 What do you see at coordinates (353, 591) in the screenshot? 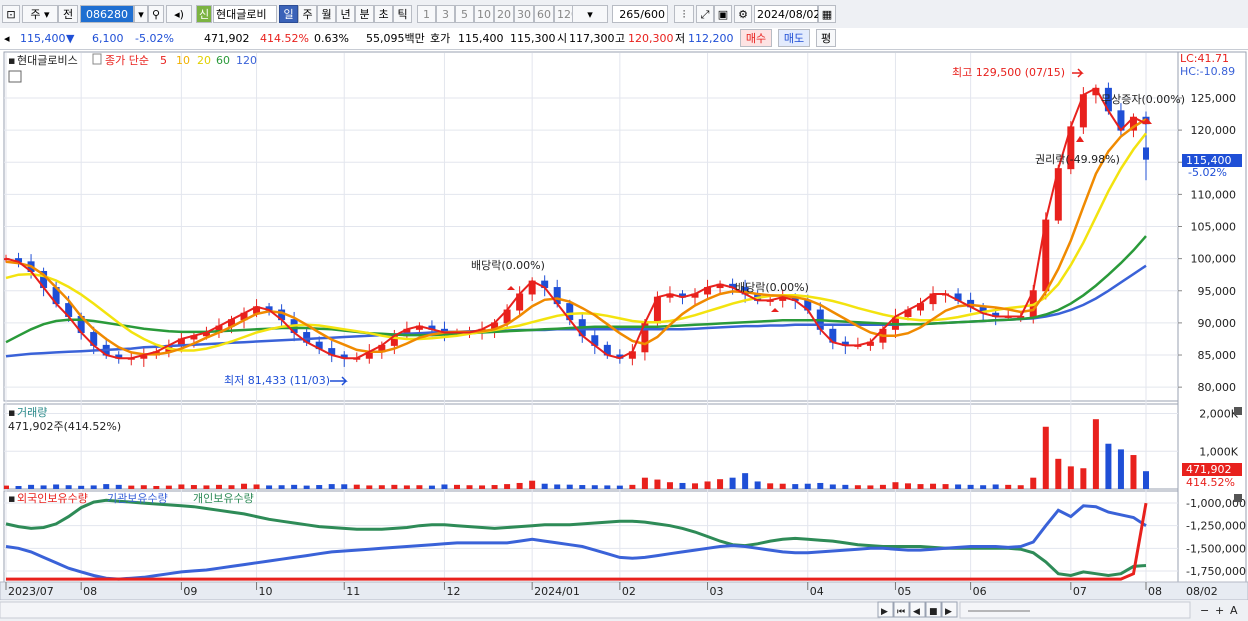
I see `x-tick-label: 11` at bounding box center [353, 591].